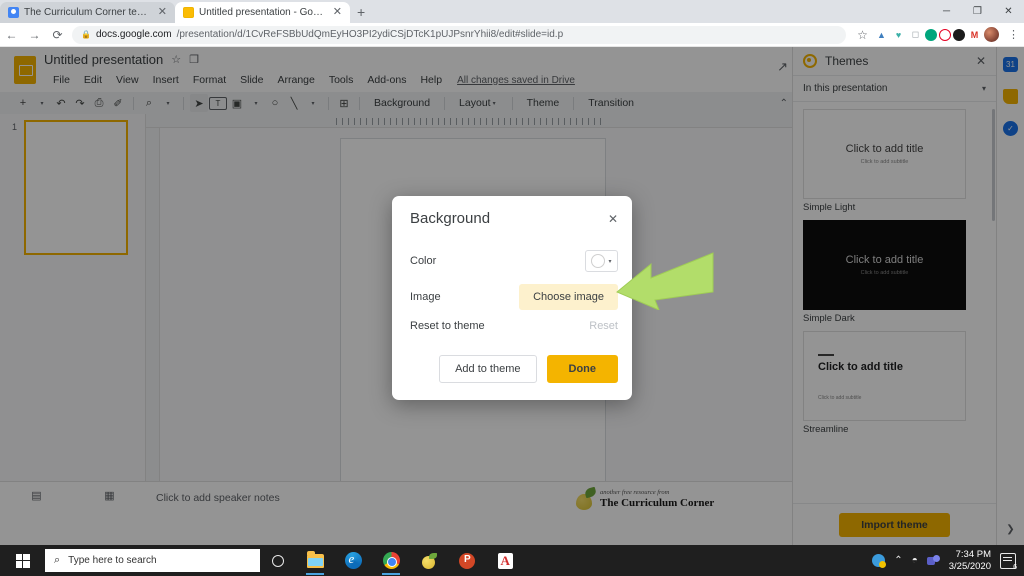  What do you see at coordinates (898, 560) in the screenshot?
I see `chevron-up-icon: ⌃` at bounding box center [898, 560].